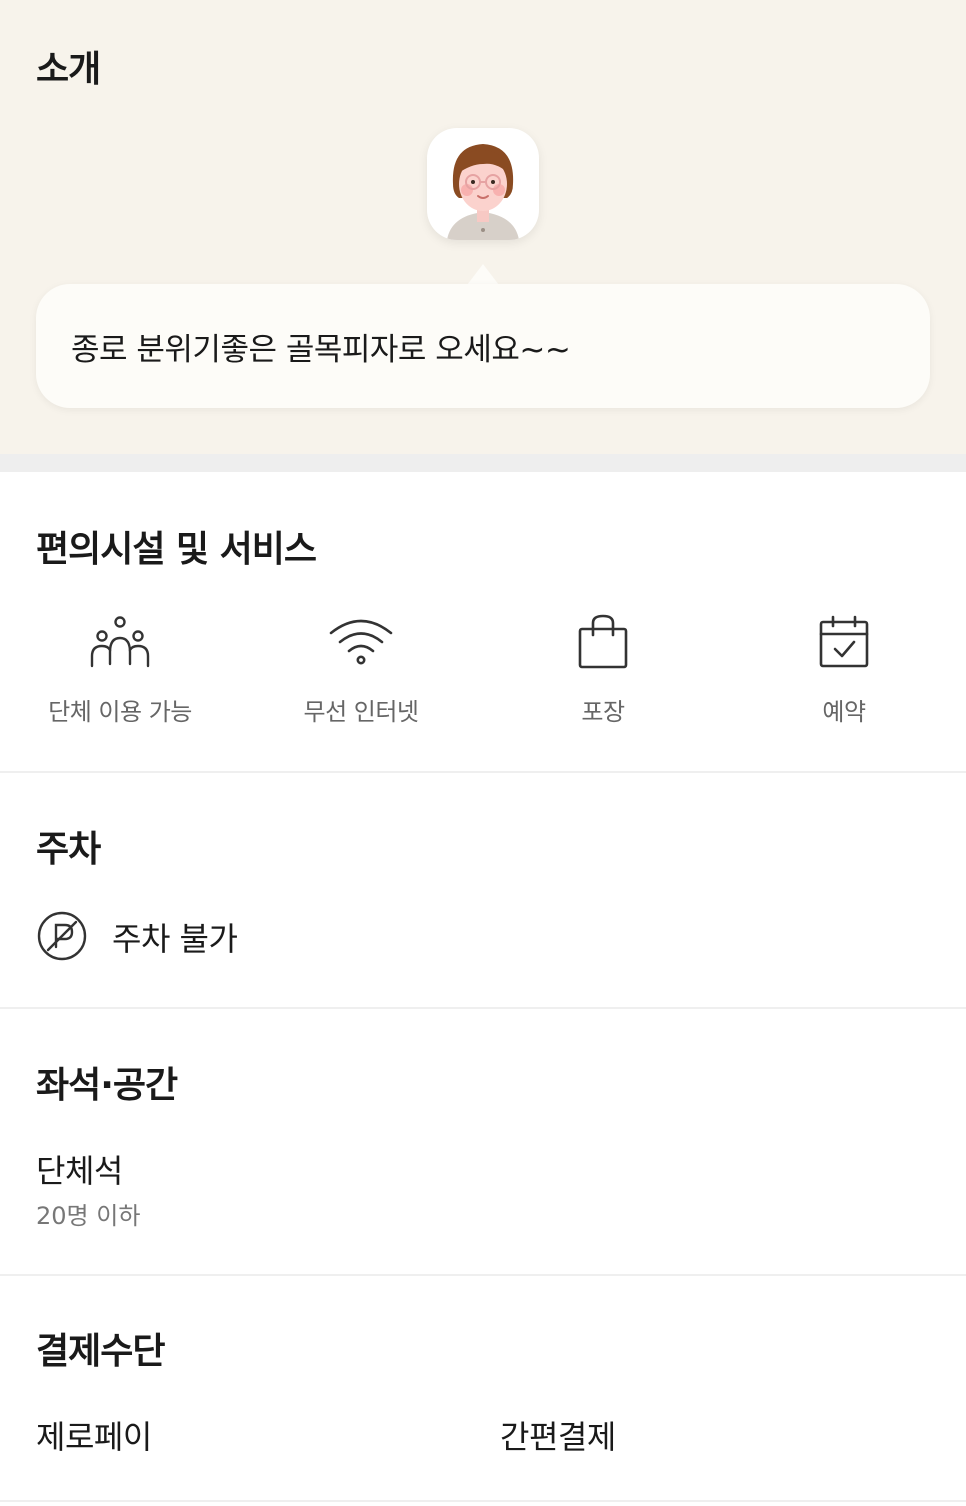 This screenshot has height=1506, width=966. What do you see at coordinates (361, 642) in the screenshot?
I see `wifi-icon` at bounding box center [361, 642].